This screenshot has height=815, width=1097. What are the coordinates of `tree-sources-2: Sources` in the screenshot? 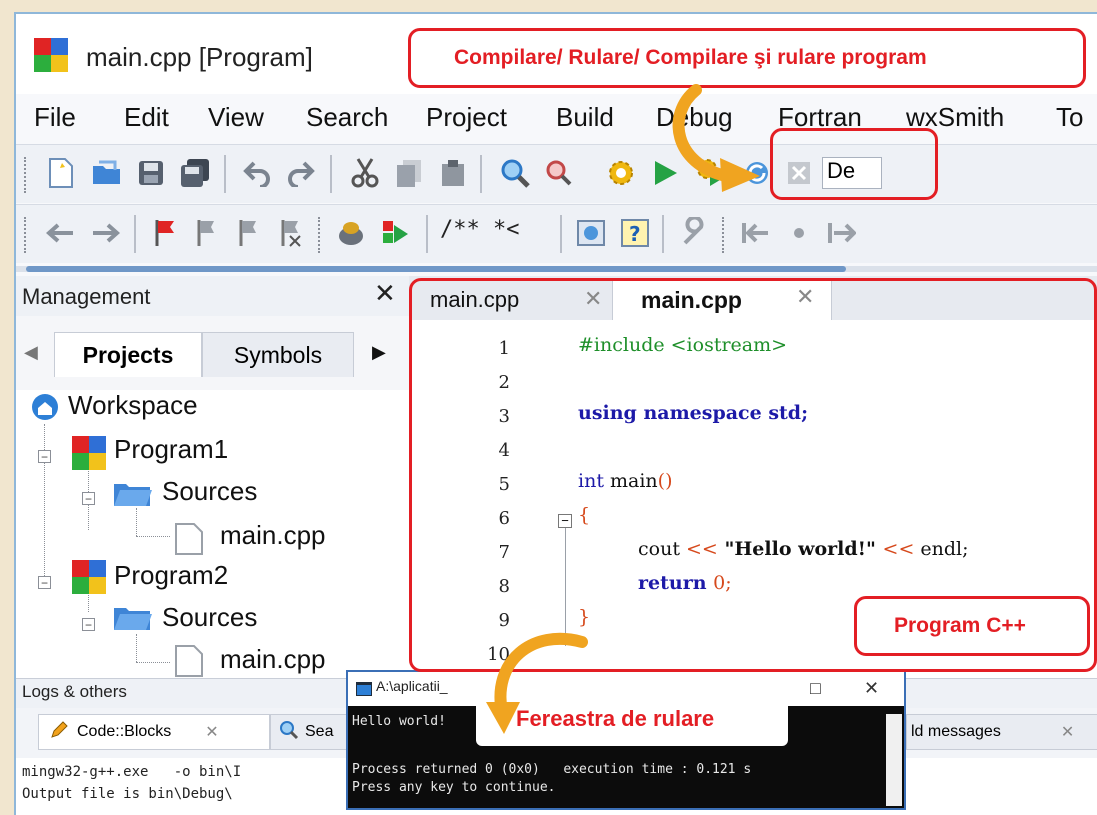 It's located at (209, 617).